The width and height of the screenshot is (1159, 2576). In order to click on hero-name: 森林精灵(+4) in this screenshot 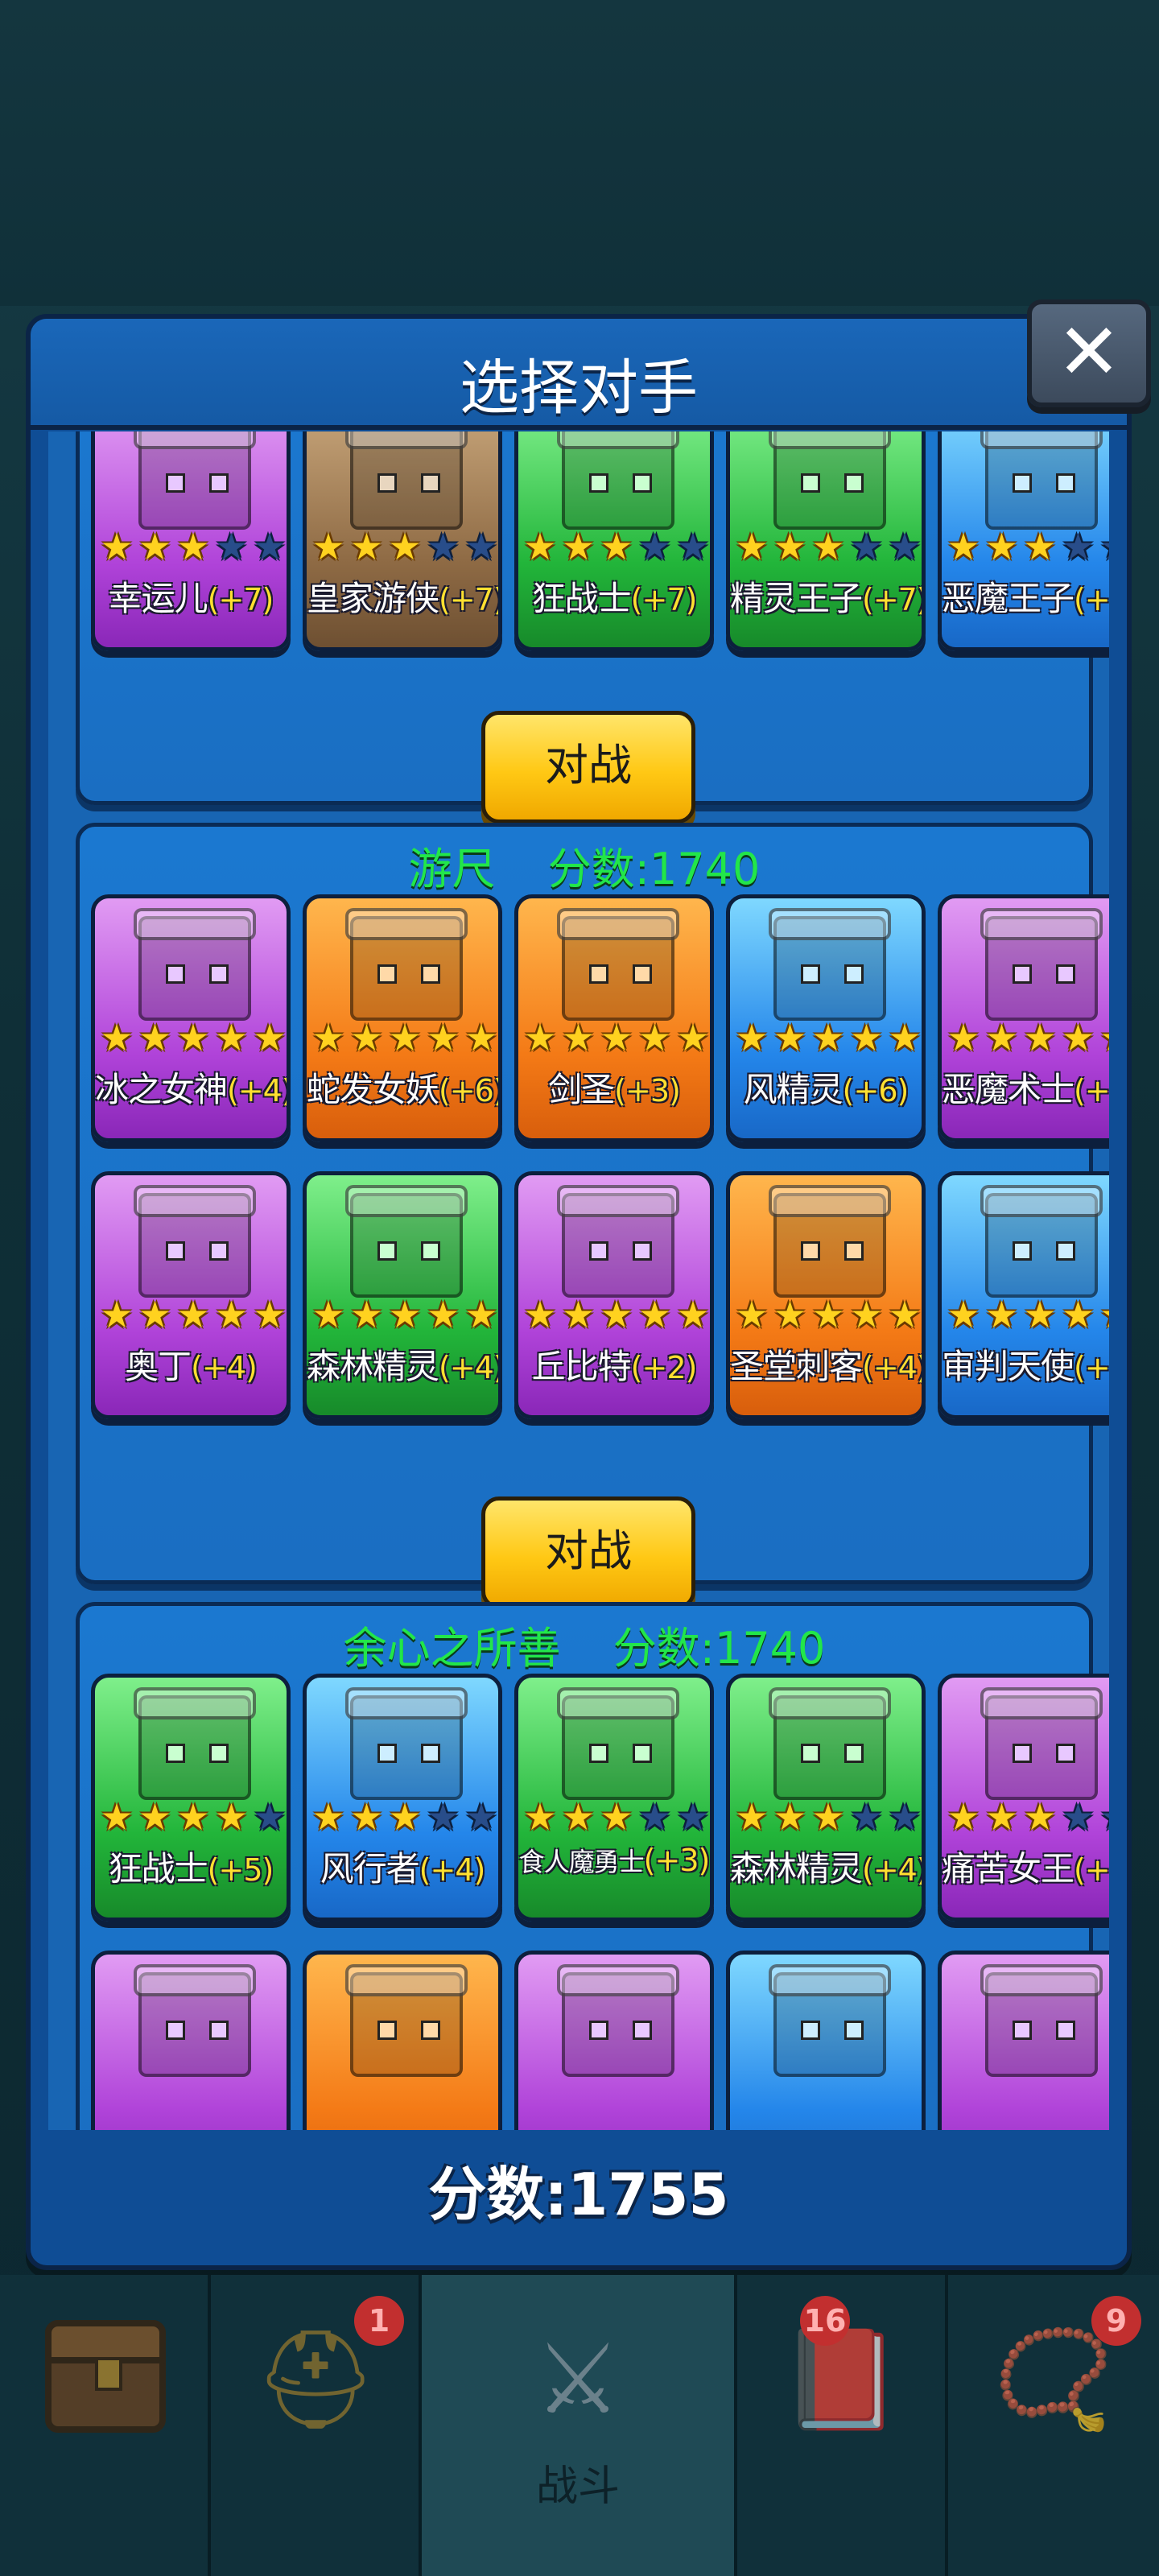, I will do `click(402, 1364)`.